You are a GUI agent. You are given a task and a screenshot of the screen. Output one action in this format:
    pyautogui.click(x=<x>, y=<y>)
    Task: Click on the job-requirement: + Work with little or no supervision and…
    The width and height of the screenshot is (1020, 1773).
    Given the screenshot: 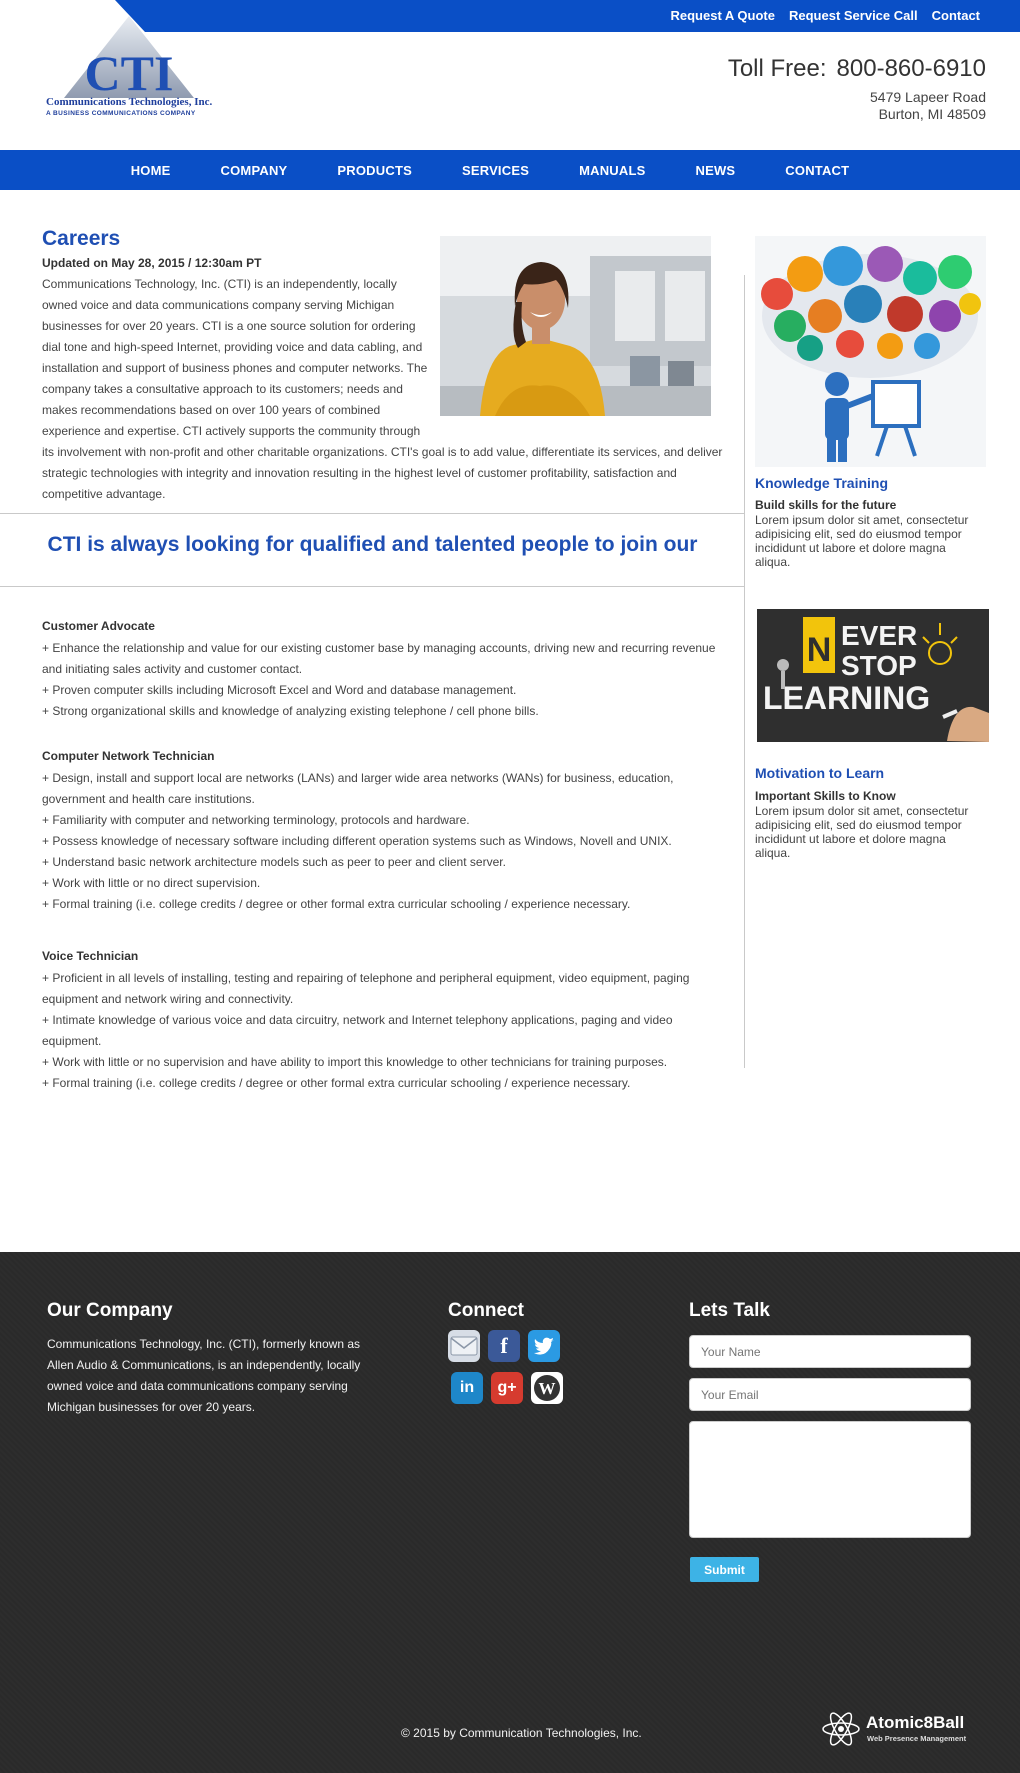 What is the action you would take?
    pyautogui.click(x=355, y=1062)
    